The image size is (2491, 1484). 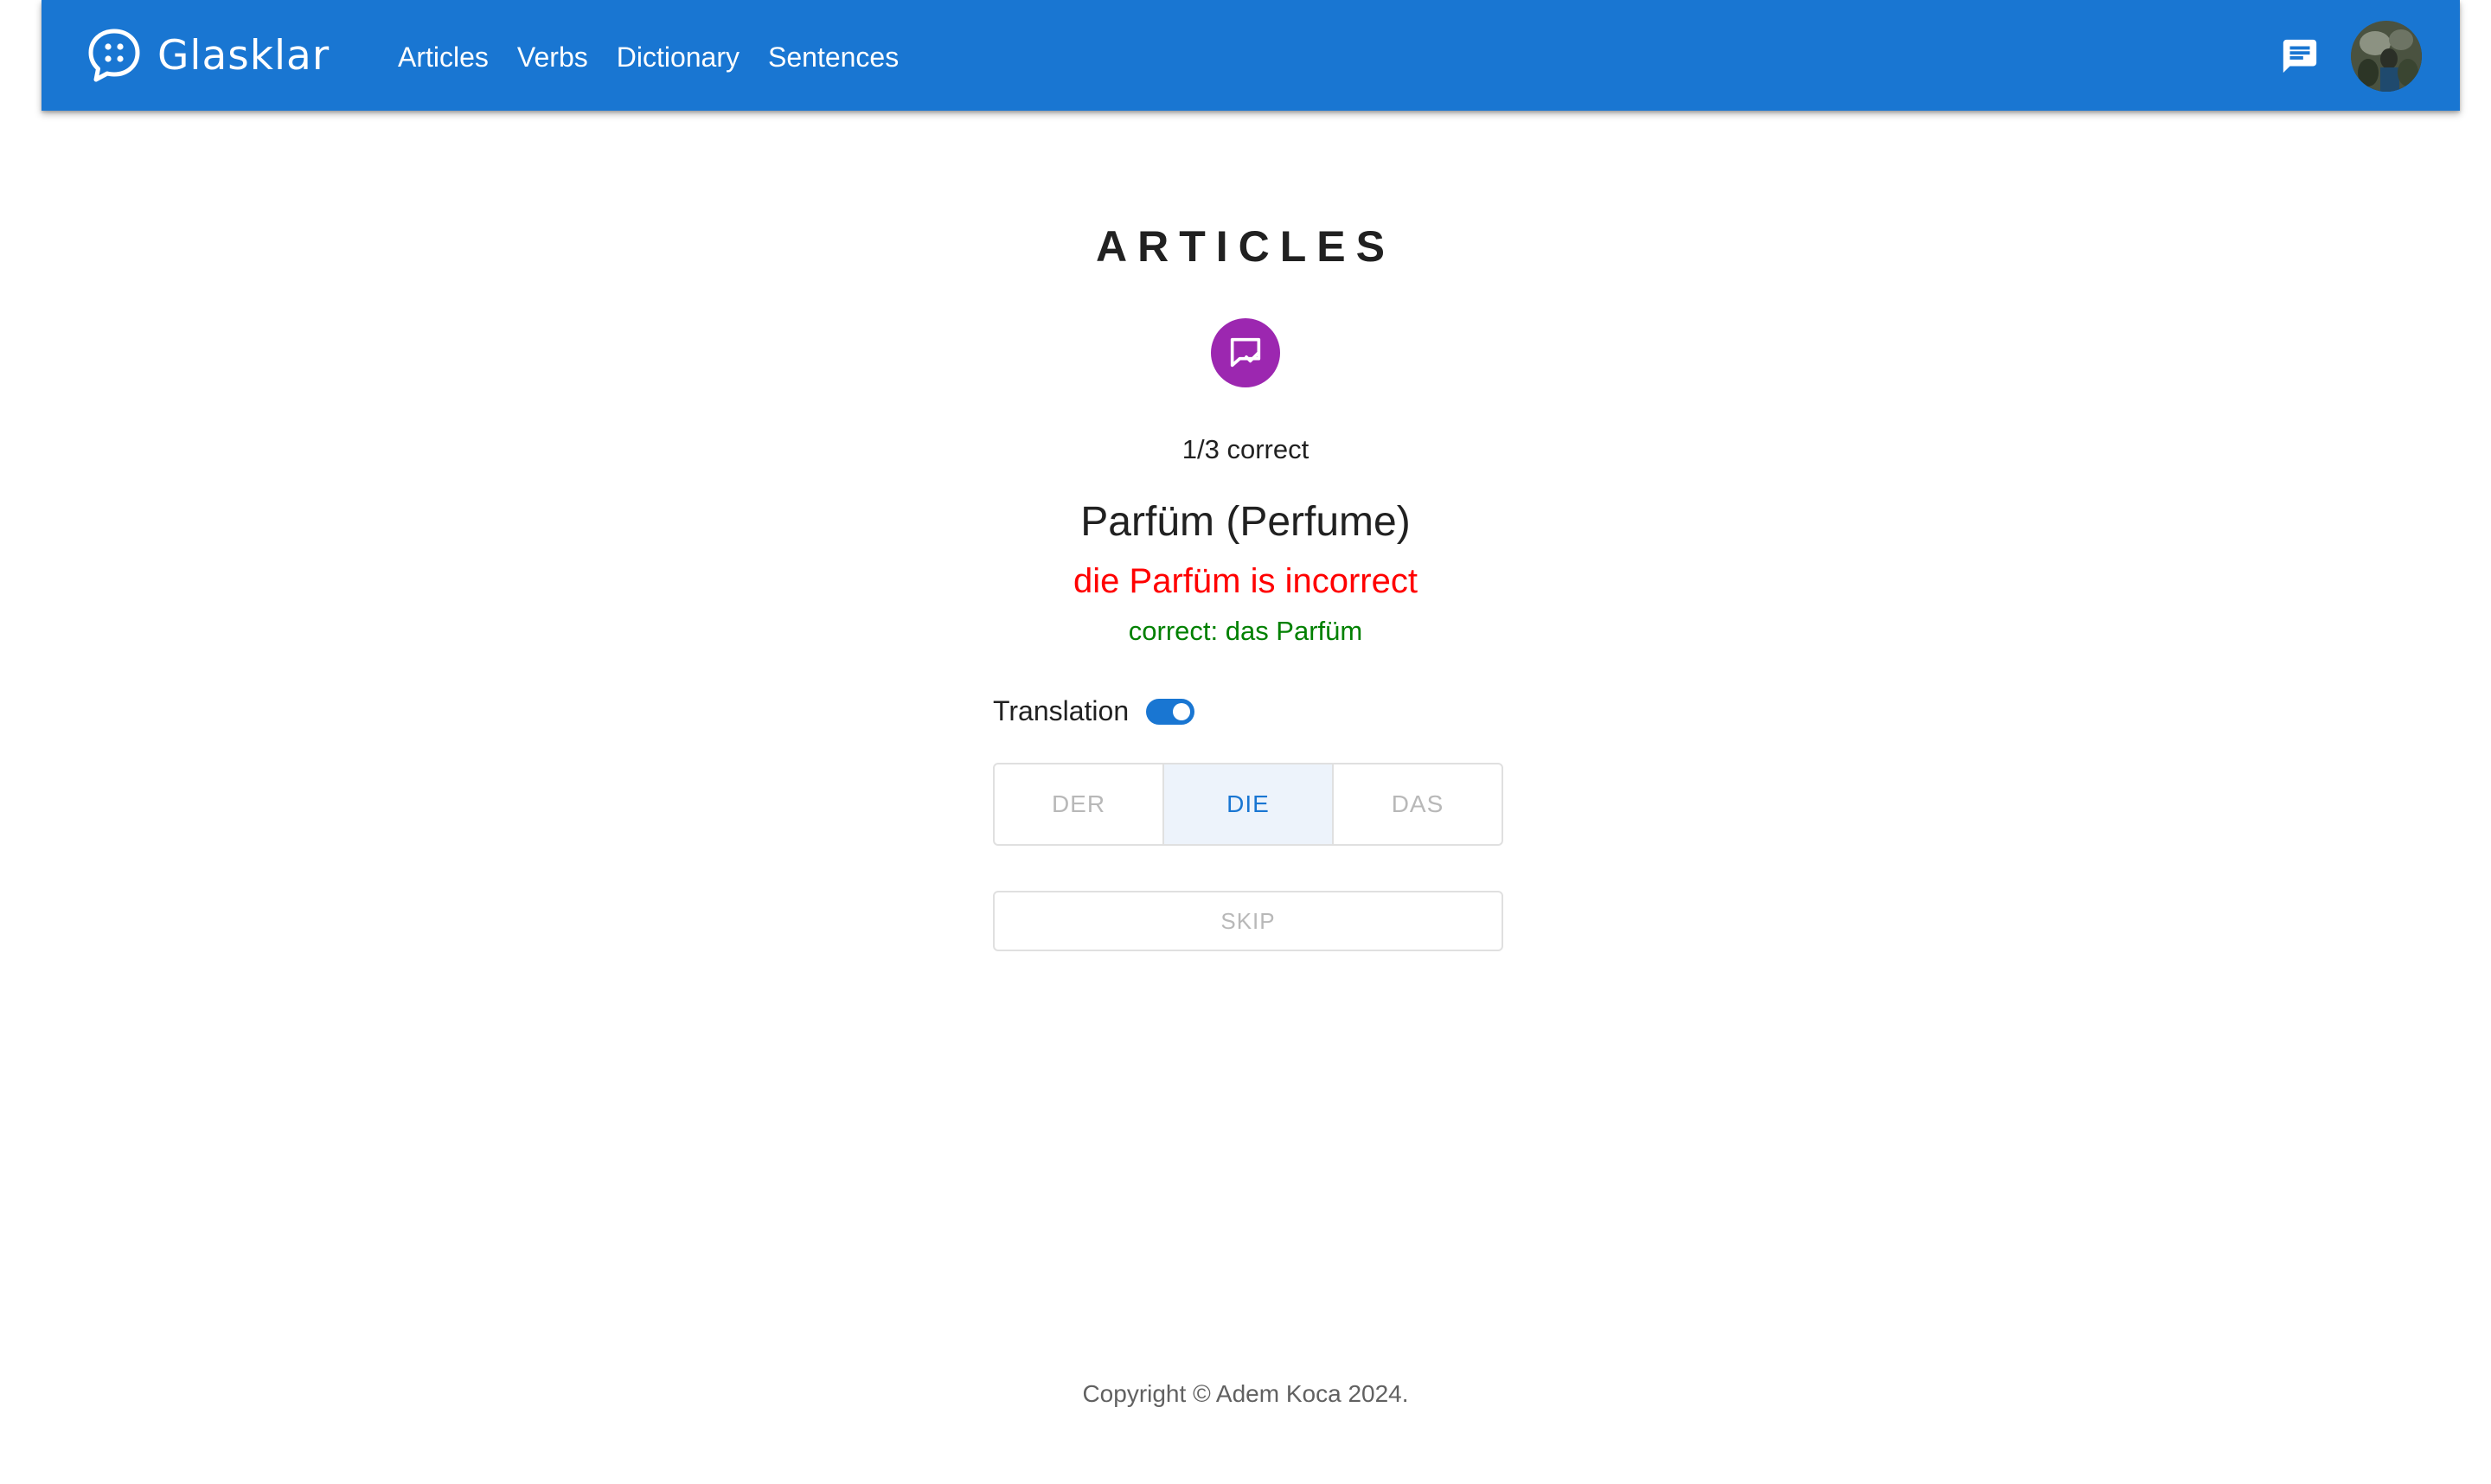 I want to click on choice-der: DER, so click(x=1079, y=804).